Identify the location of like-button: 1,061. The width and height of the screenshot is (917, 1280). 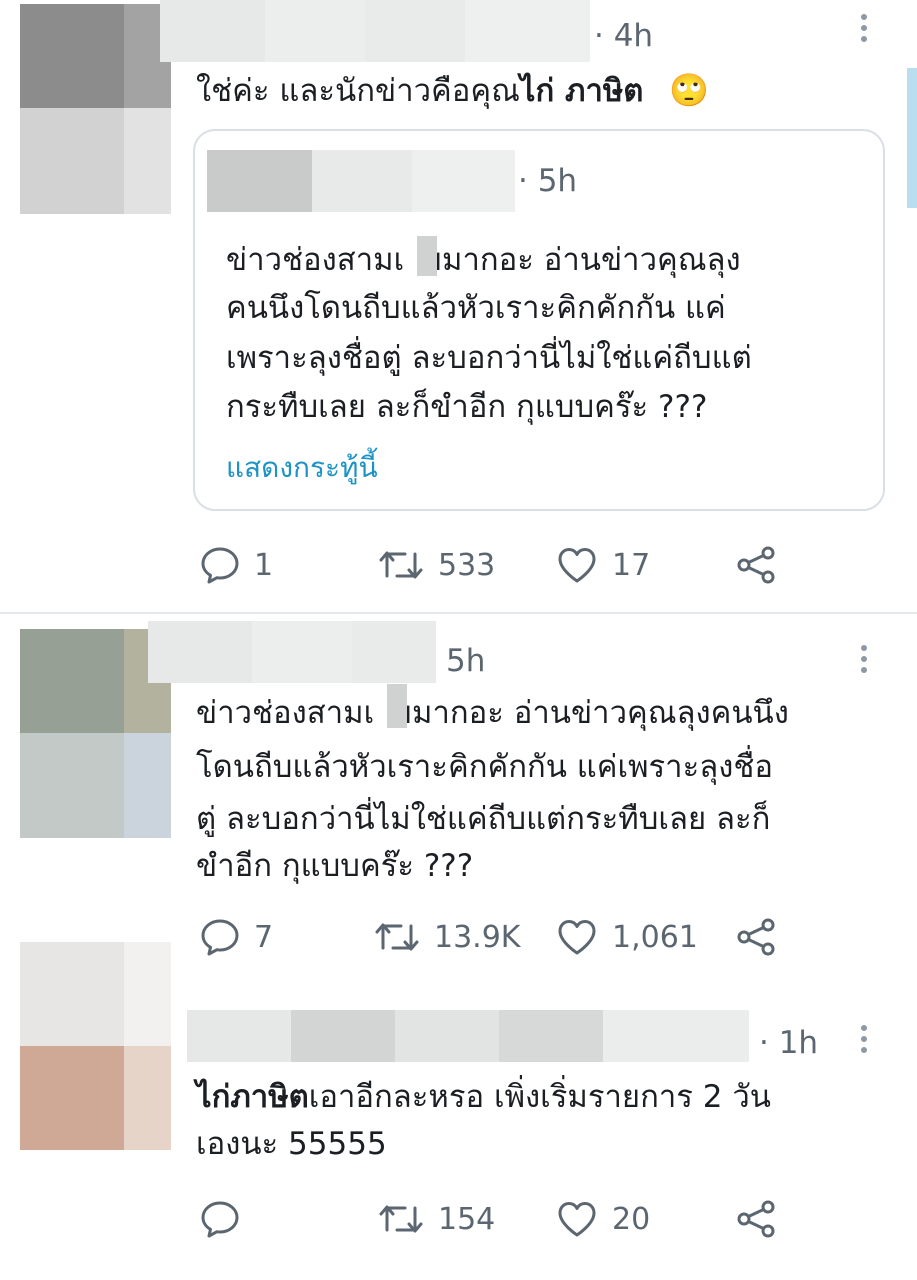
(627, 937).